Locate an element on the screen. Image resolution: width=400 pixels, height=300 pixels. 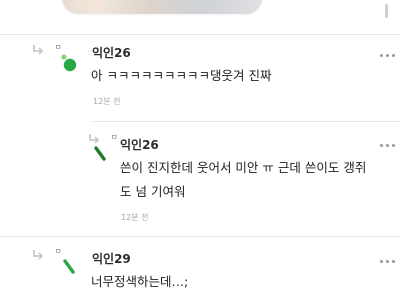
comment-body: 아 ㅋㅋㅋㅋㅋㅋㅋㅋㅋ댕웃겨 진짜 is located at coordinates (181, 75).